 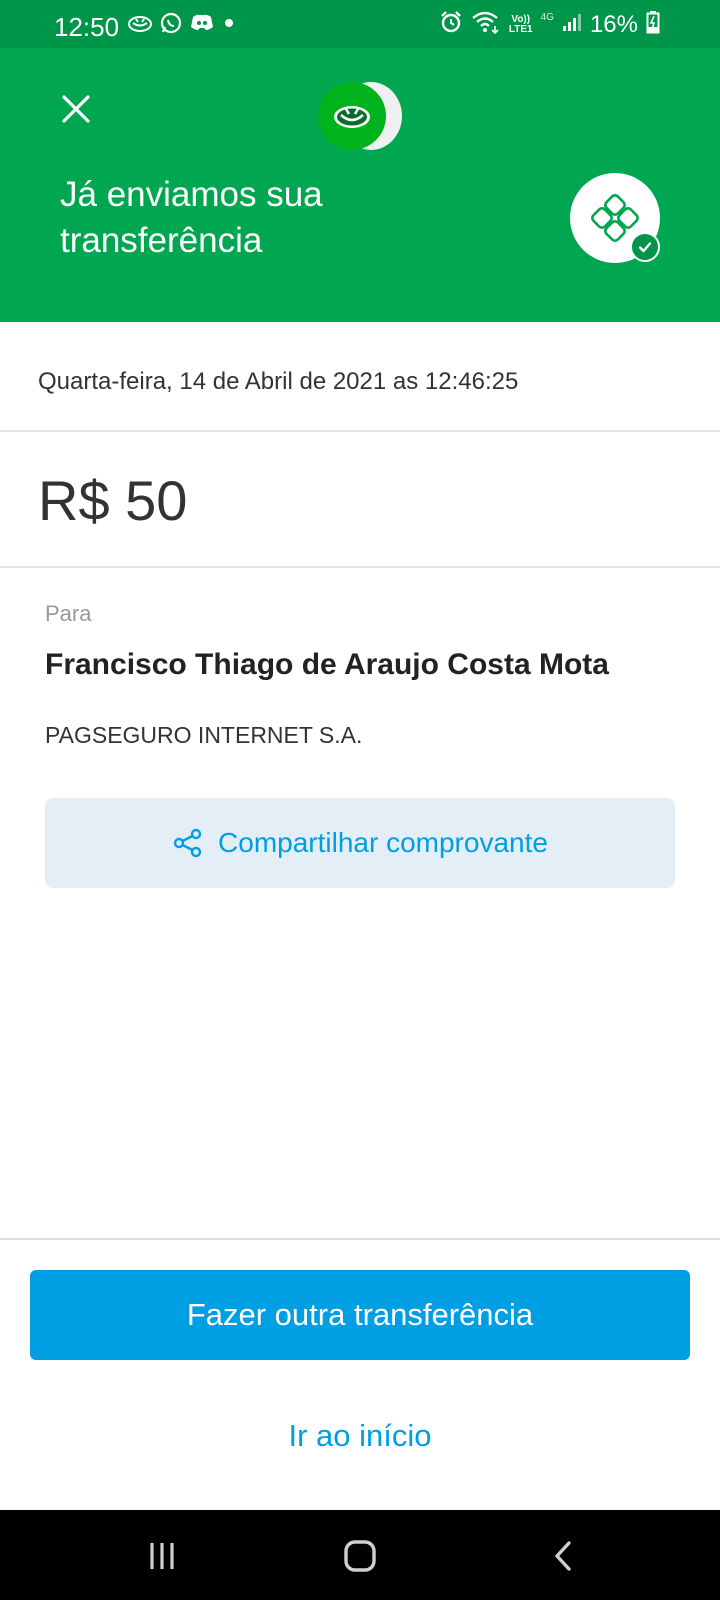 What do you see at coordinates (187, 843) in the screenshot?
I see `share-icon` at bounding box center [187, 843].